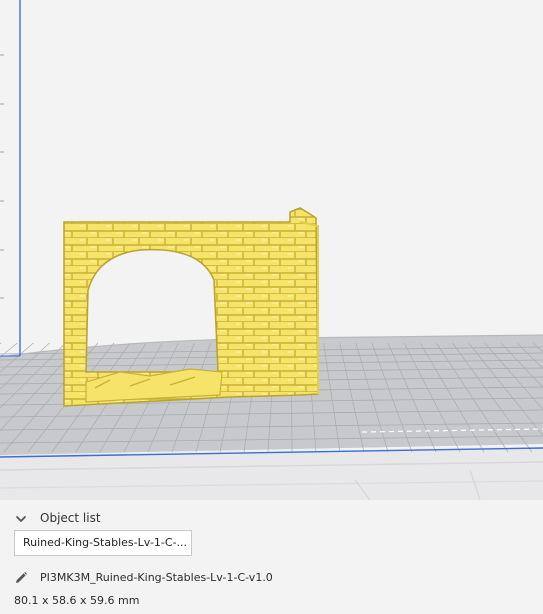 The height and width of the screenshot is (614, 543). Describe the element at coordinates (156, 577) in the screenshot. I see `model-file-name: PI3MK3M_Ruined-King-Stables-Lv-1-C-v1.0` at that location.